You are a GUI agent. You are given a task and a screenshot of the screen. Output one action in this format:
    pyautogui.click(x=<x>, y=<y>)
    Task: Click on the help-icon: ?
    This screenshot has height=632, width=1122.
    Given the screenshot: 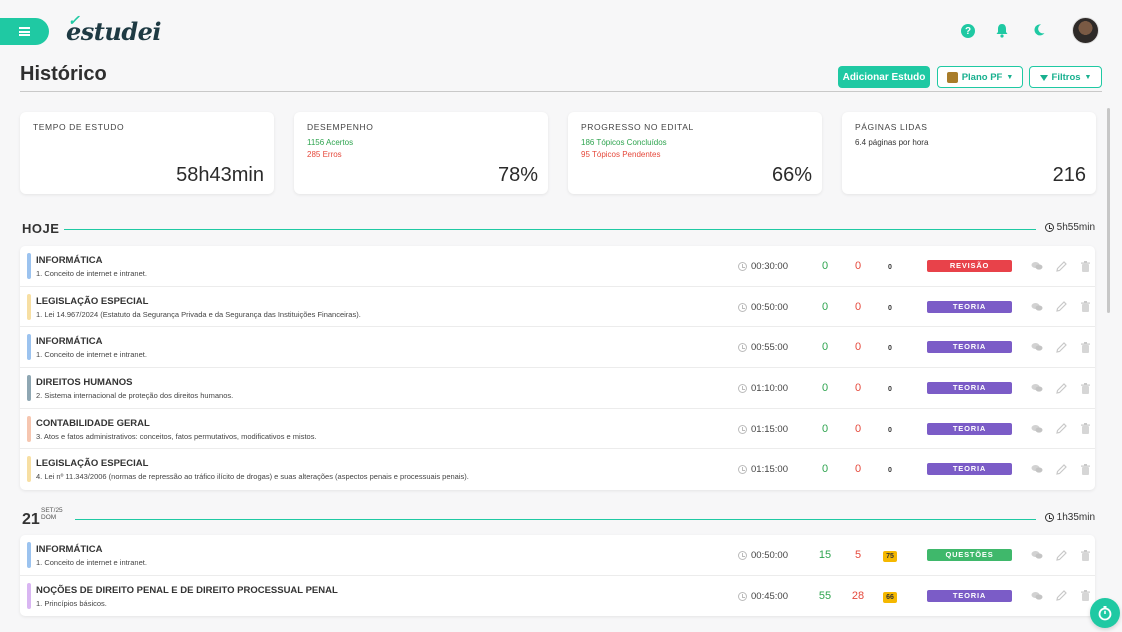 What is the action you would take?
    pyautogui.click(x=968, y=31)
    